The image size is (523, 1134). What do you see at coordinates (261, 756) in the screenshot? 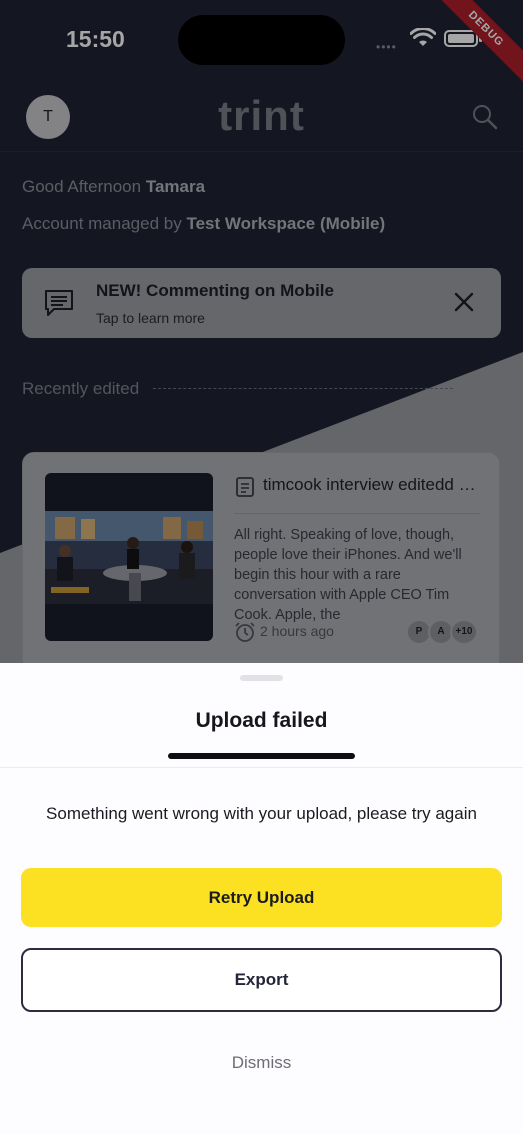
I see `home-indicator` at bounding box center [261, 756].